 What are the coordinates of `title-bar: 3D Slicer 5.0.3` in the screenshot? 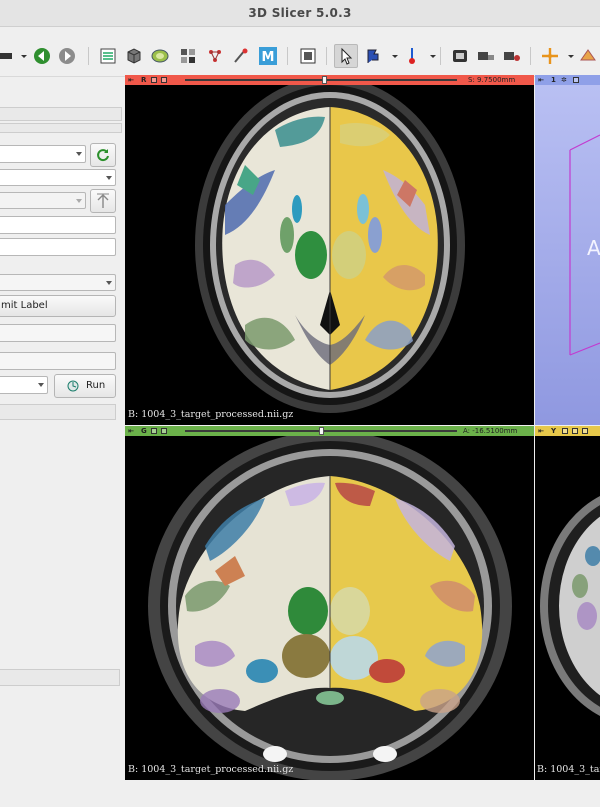 It's located at (300, 13).